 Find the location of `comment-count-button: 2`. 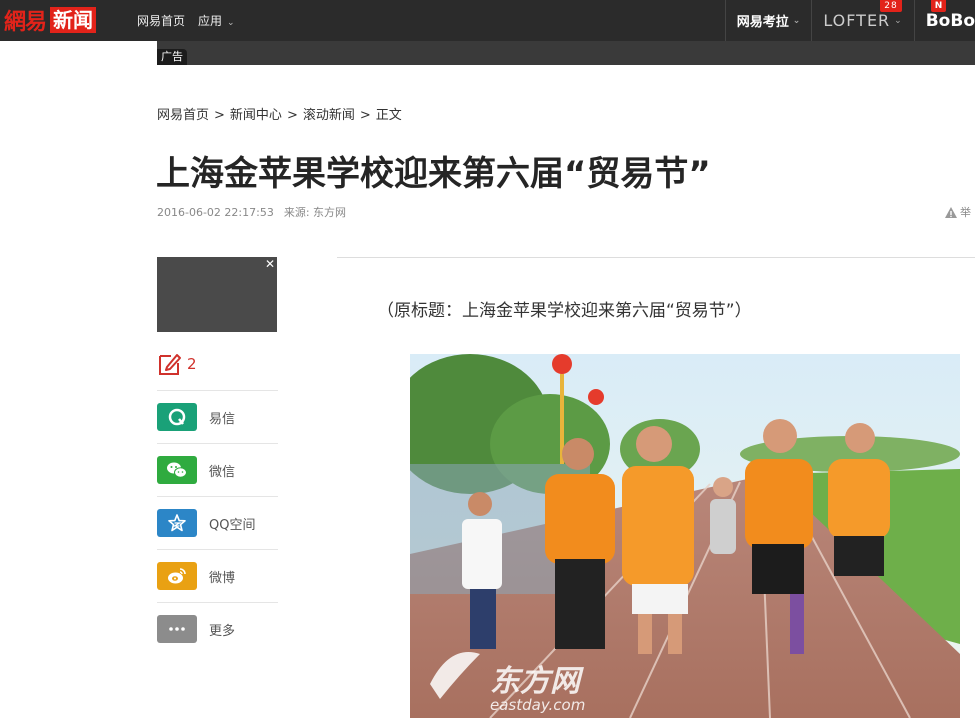

comment-count-button: 2 is located at coordinates (177, 364).